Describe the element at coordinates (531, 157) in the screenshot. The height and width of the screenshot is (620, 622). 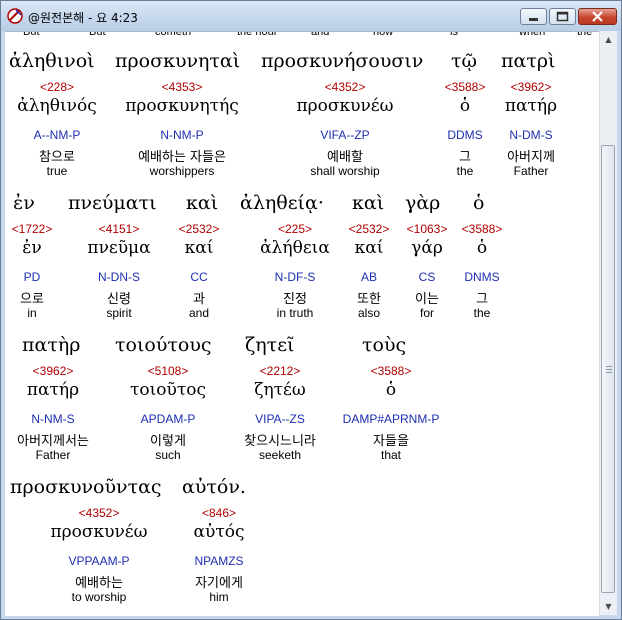
I see `korean-gloss: 아버지께` at that location.